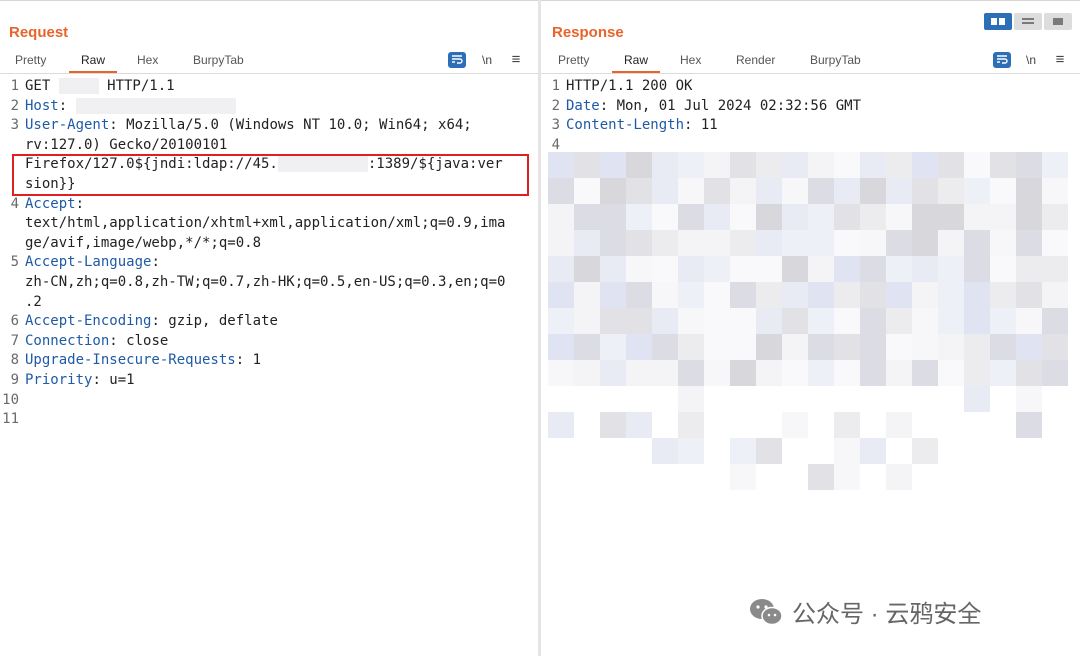 The height and width of the screenshot is (656, 1080). What do you see at coordinates (42, 105) in the screenshot?
I see `header-name: Host` at bounding box center [42, 105].